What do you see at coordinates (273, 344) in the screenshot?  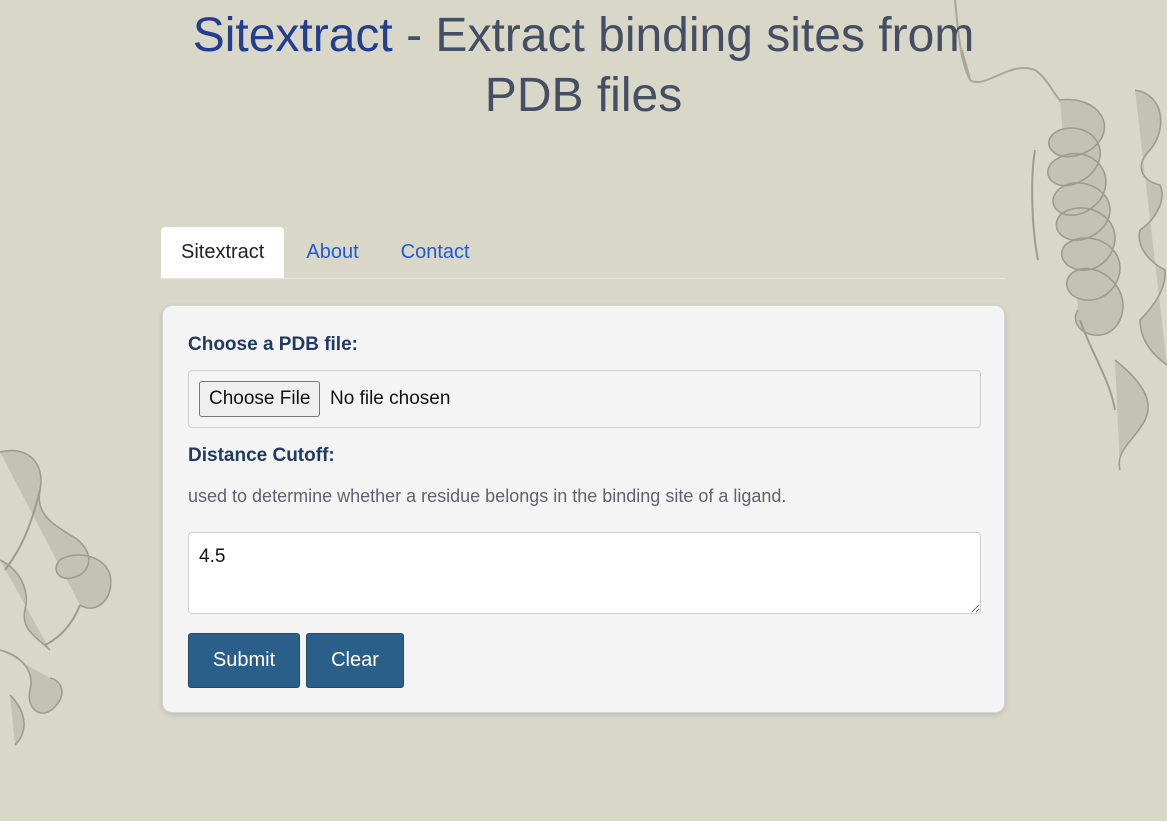 I see `file-label: Choose a PDB file:` at bounding box center [273, 344].